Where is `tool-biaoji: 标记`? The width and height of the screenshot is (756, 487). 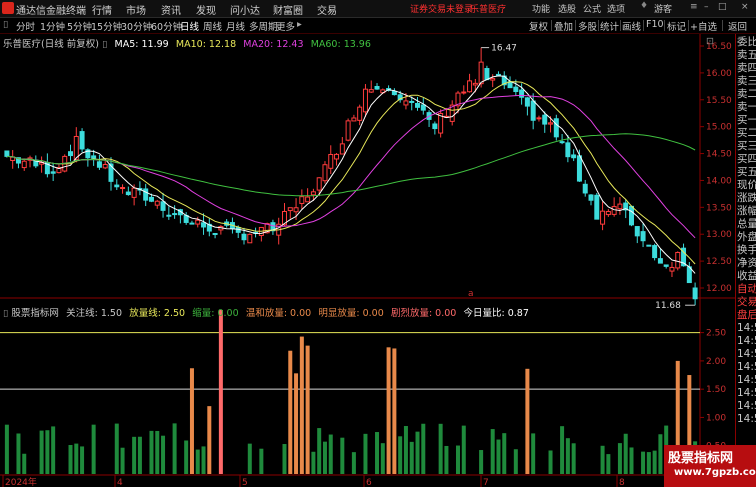
tool-biaoji: 标记 is located at coordinates (676, 26).